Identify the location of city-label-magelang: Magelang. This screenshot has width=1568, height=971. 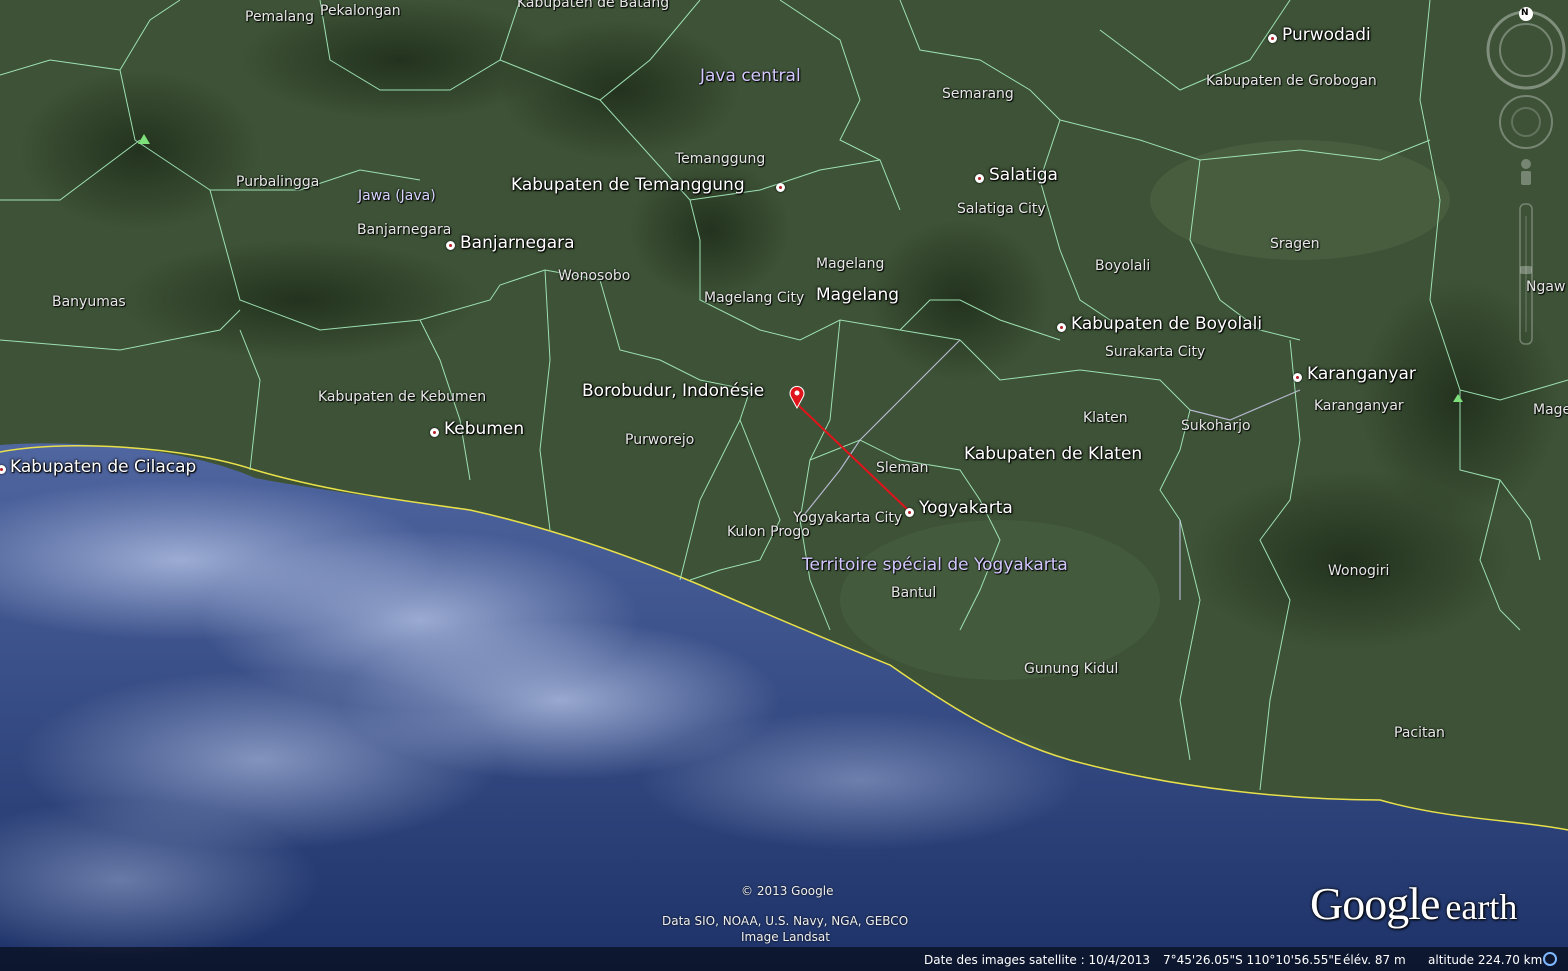
(857, 295).